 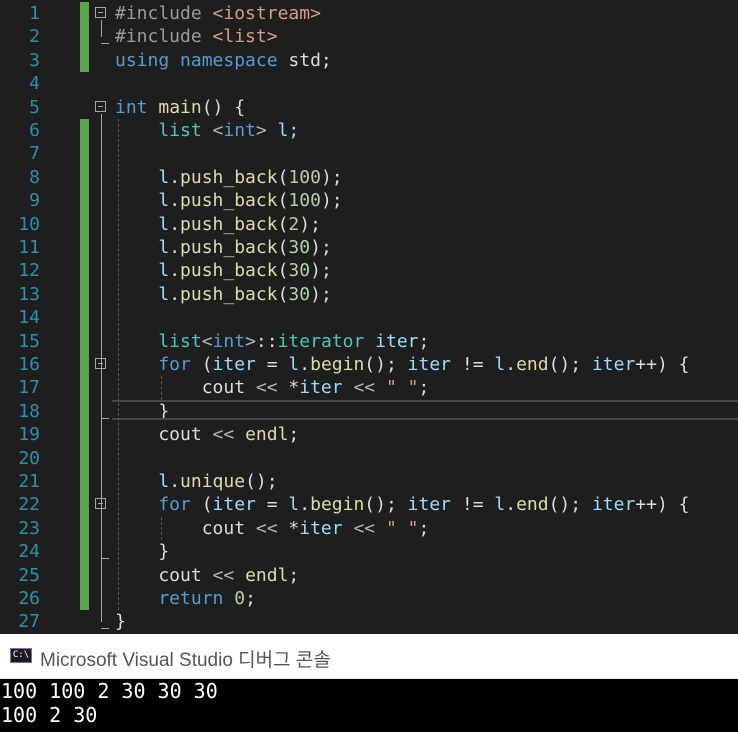 What do you see at coordinates (369, 107) in the screenshot?
I see `code-line: 5 int main() {` at bounding box center [369, 107].